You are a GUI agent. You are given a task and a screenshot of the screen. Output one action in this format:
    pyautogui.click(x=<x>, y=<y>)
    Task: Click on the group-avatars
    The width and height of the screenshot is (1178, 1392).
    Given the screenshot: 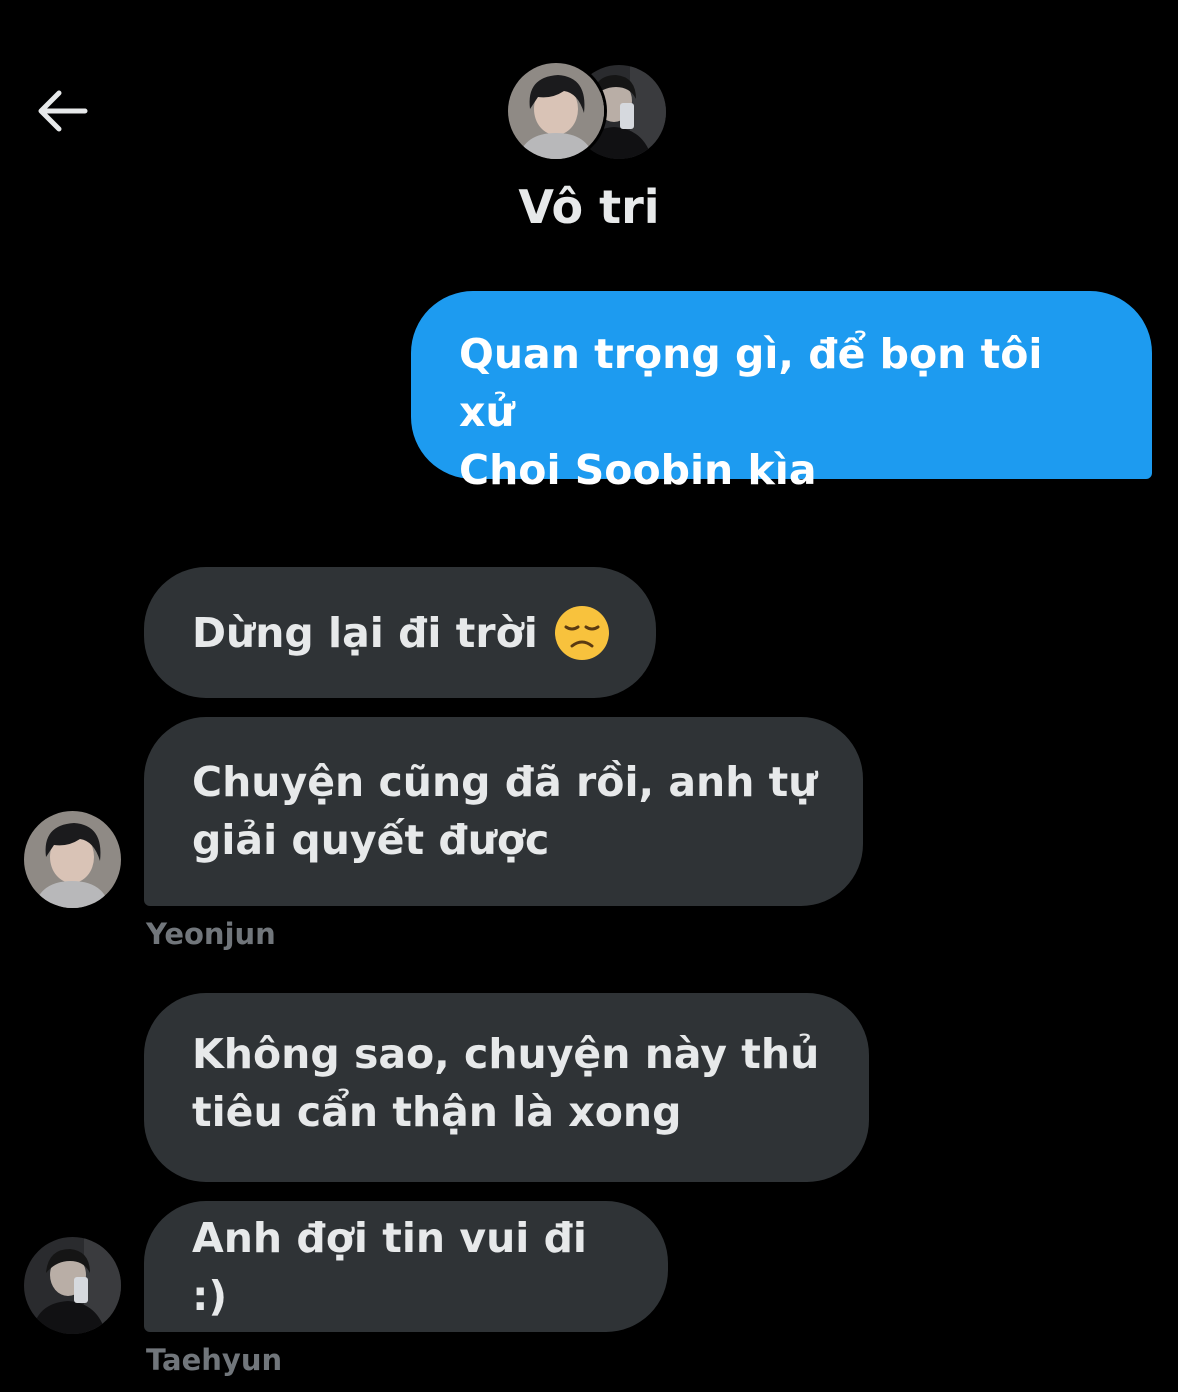 What is the action you would take?
    pyautogui.click(x=589, y=112)
    